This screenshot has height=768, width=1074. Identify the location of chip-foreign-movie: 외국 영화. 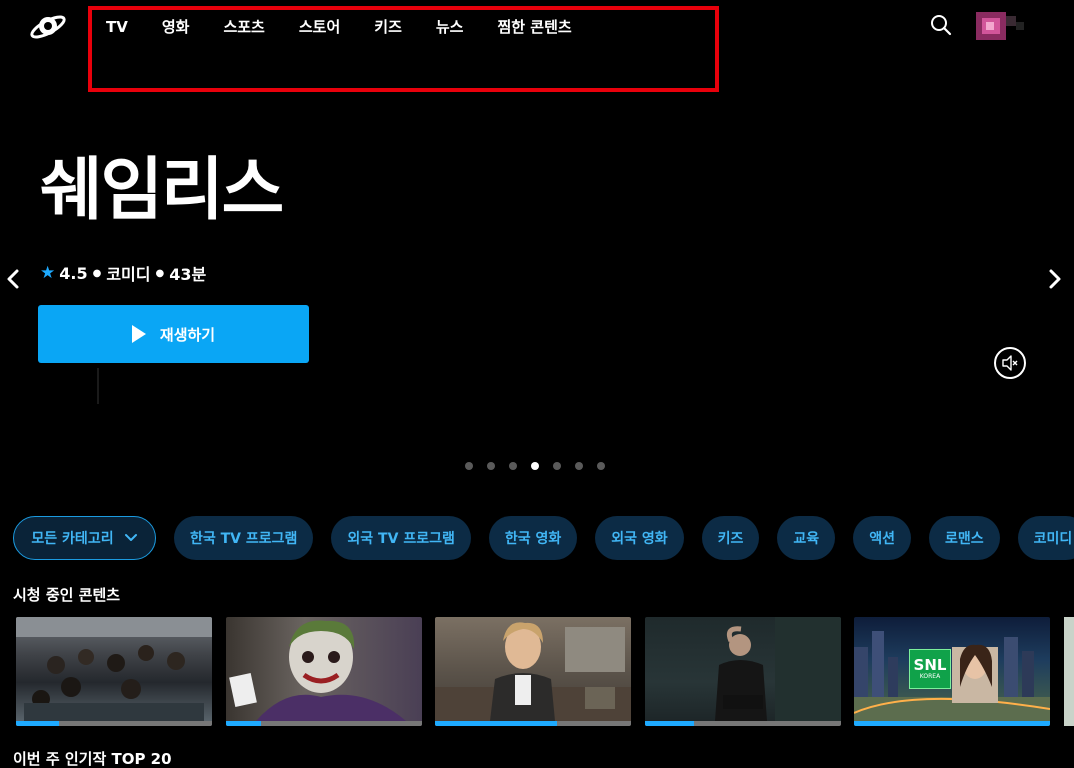
(639, 538).